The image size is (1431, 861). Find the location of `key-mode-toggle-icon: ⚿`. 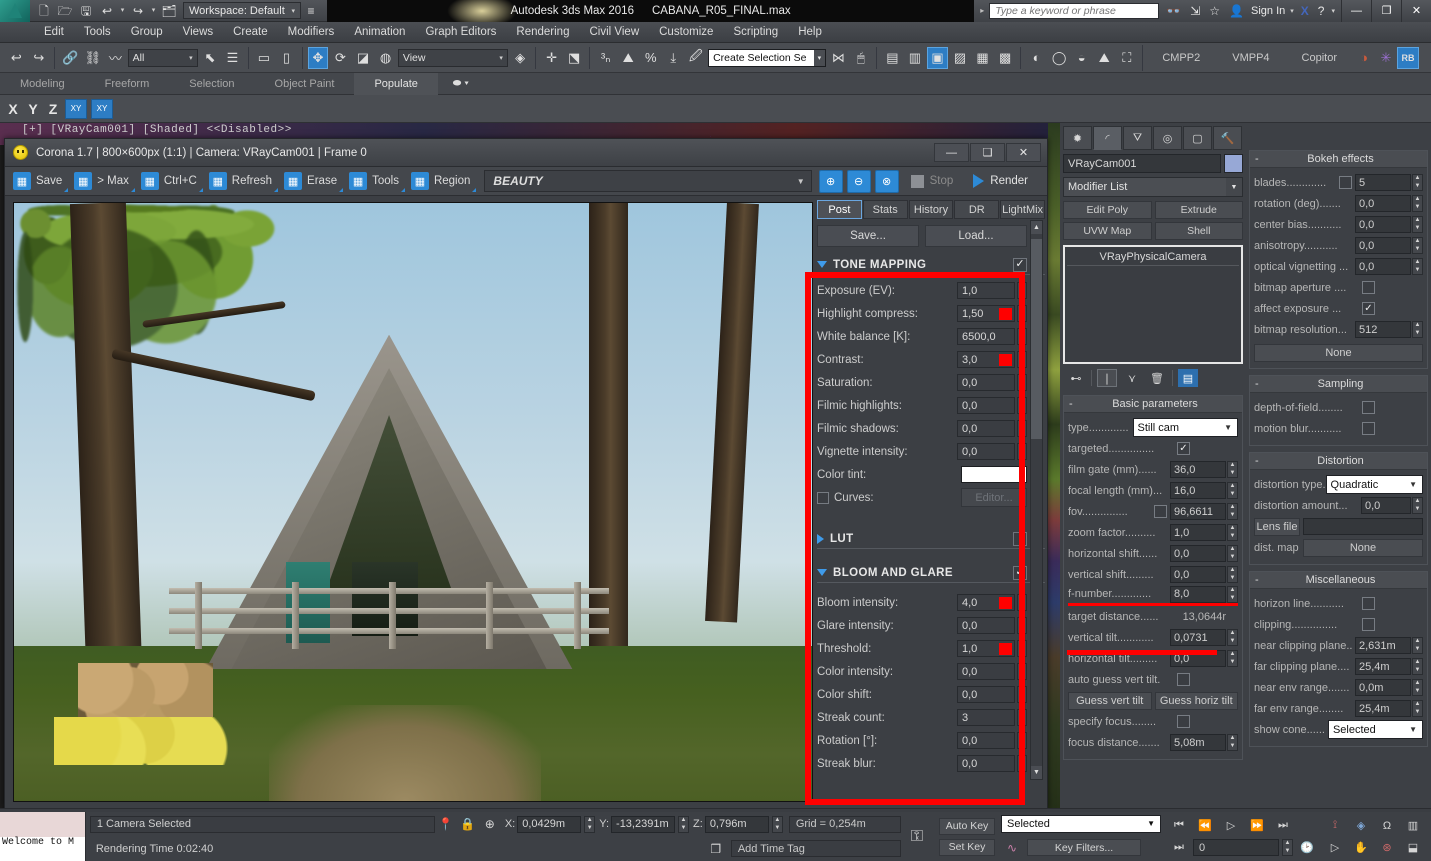

key-mode-toggle-icon: ⚿ is located at coordinates (917, 837).